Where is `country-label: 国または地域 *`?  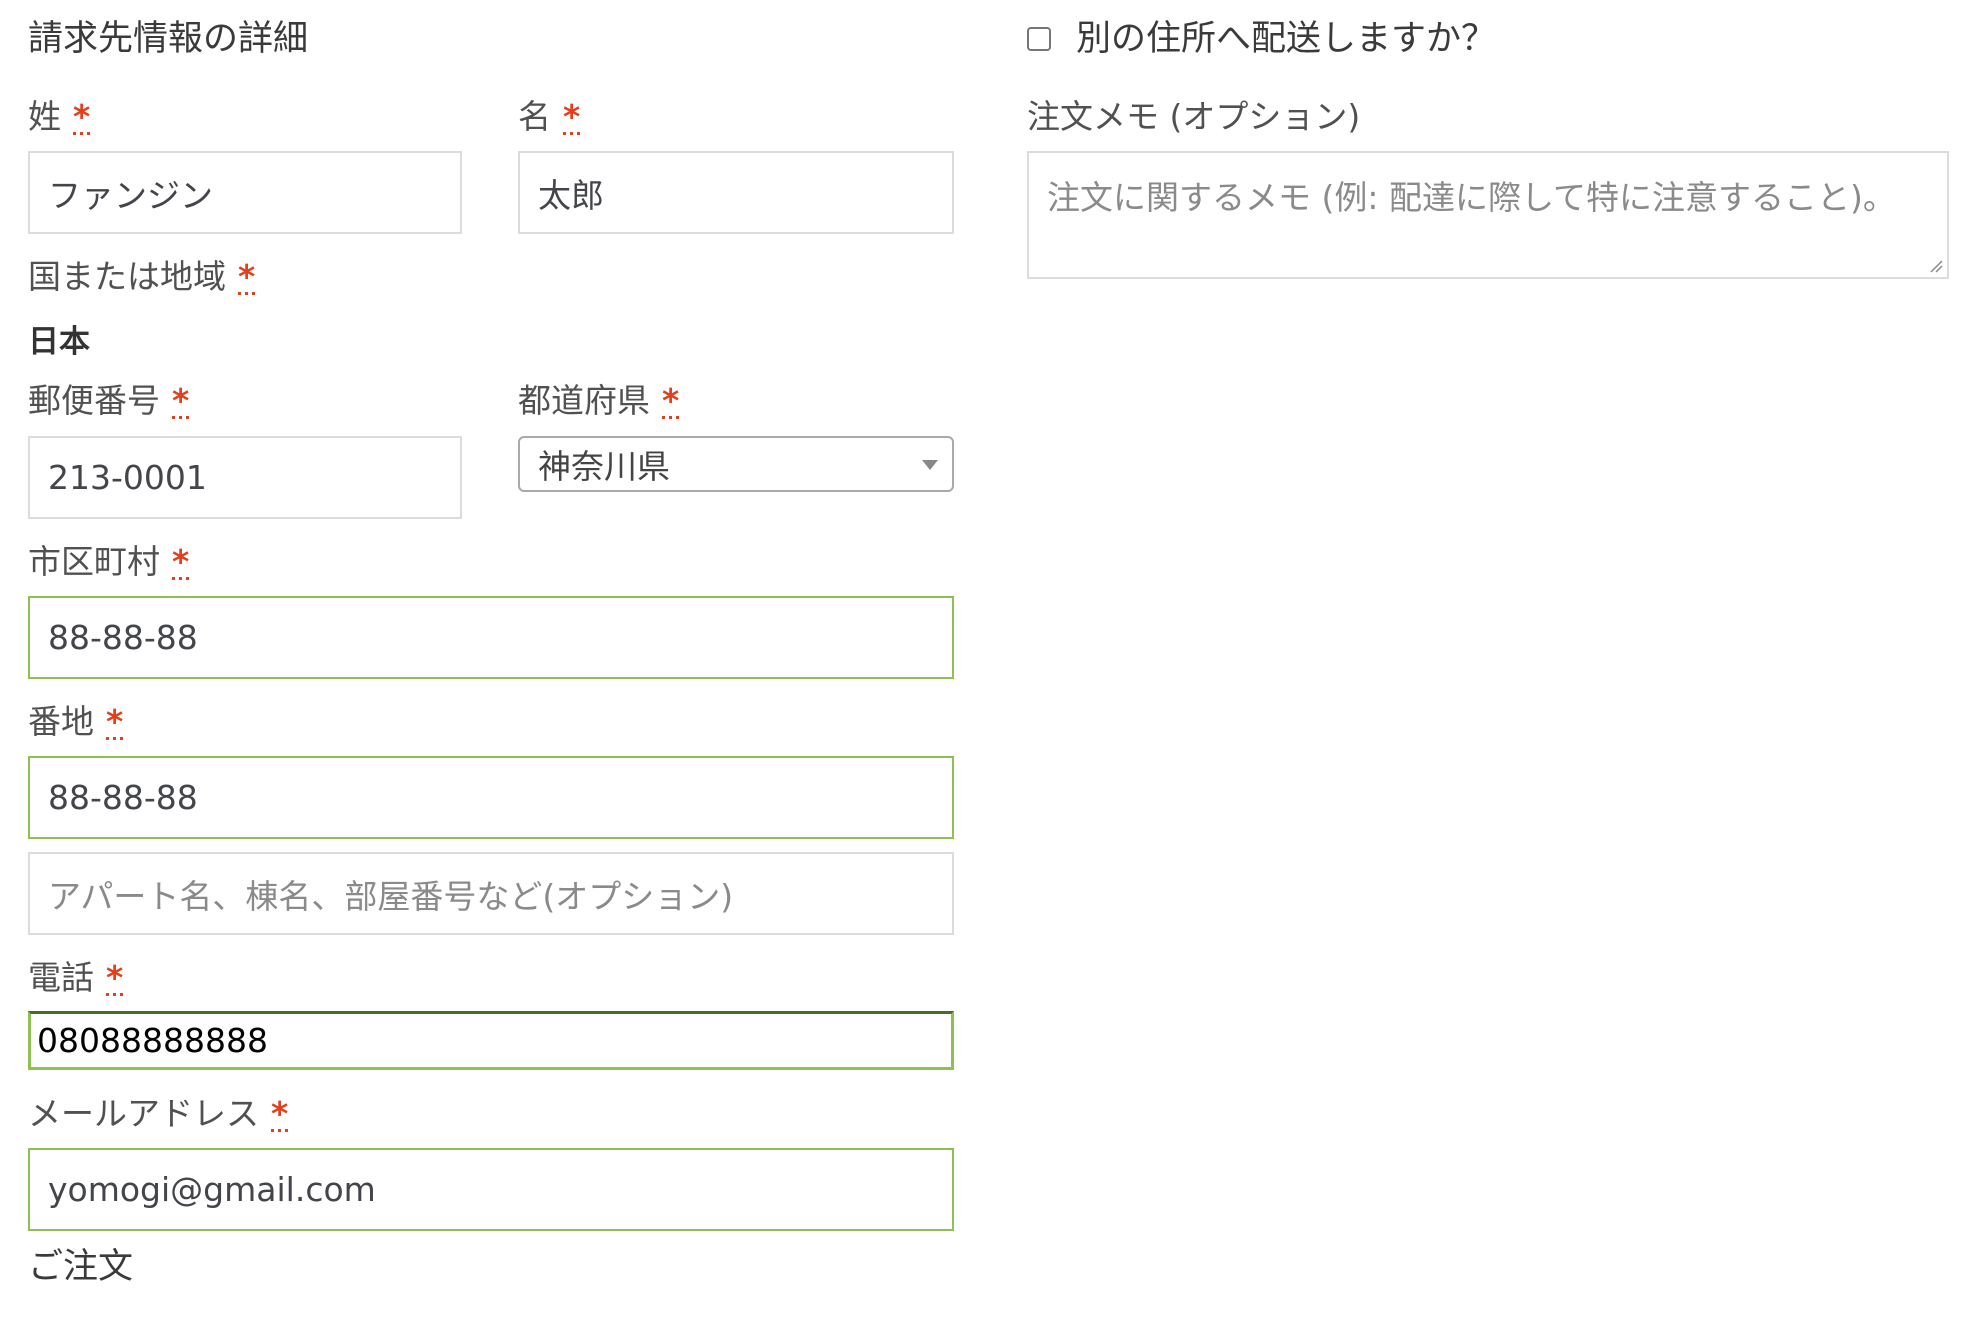
country-label: 国または地域 * is located at coordinates (142, 276).